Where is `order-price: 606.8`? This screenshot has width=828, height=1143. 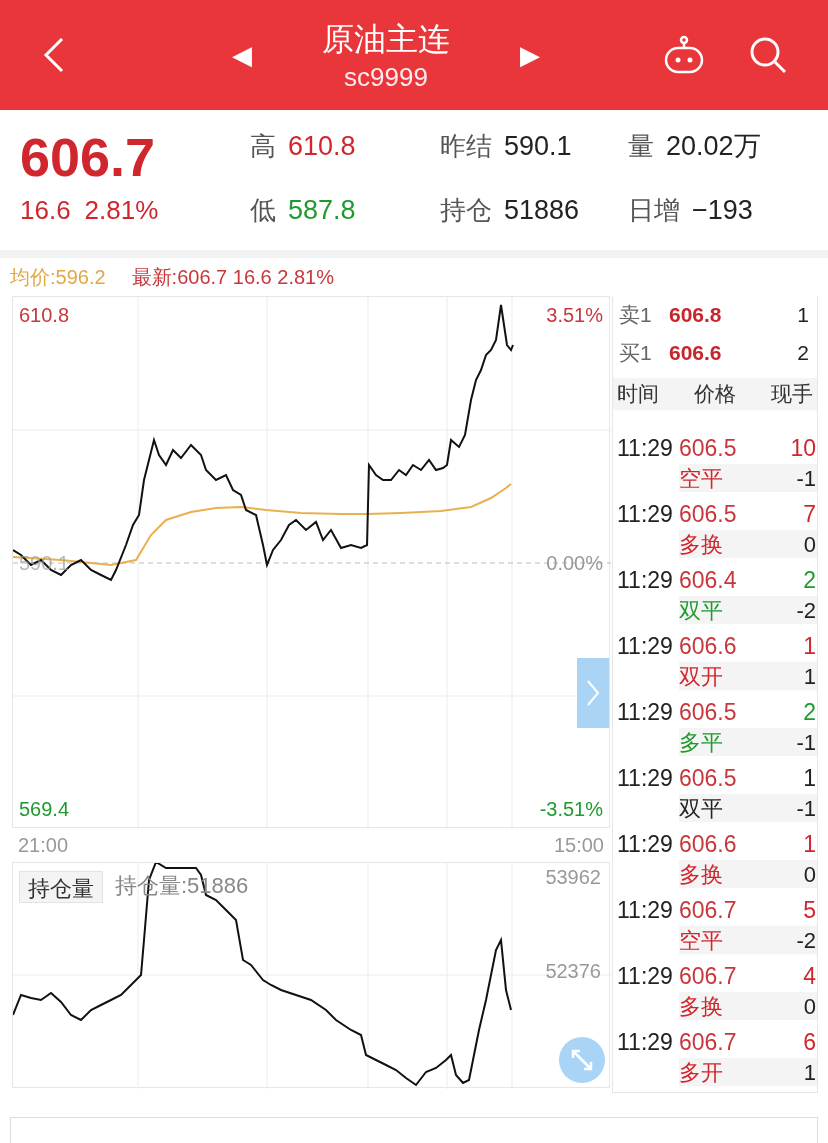
order-price: 606.8 is located at coordinates (696, 315).